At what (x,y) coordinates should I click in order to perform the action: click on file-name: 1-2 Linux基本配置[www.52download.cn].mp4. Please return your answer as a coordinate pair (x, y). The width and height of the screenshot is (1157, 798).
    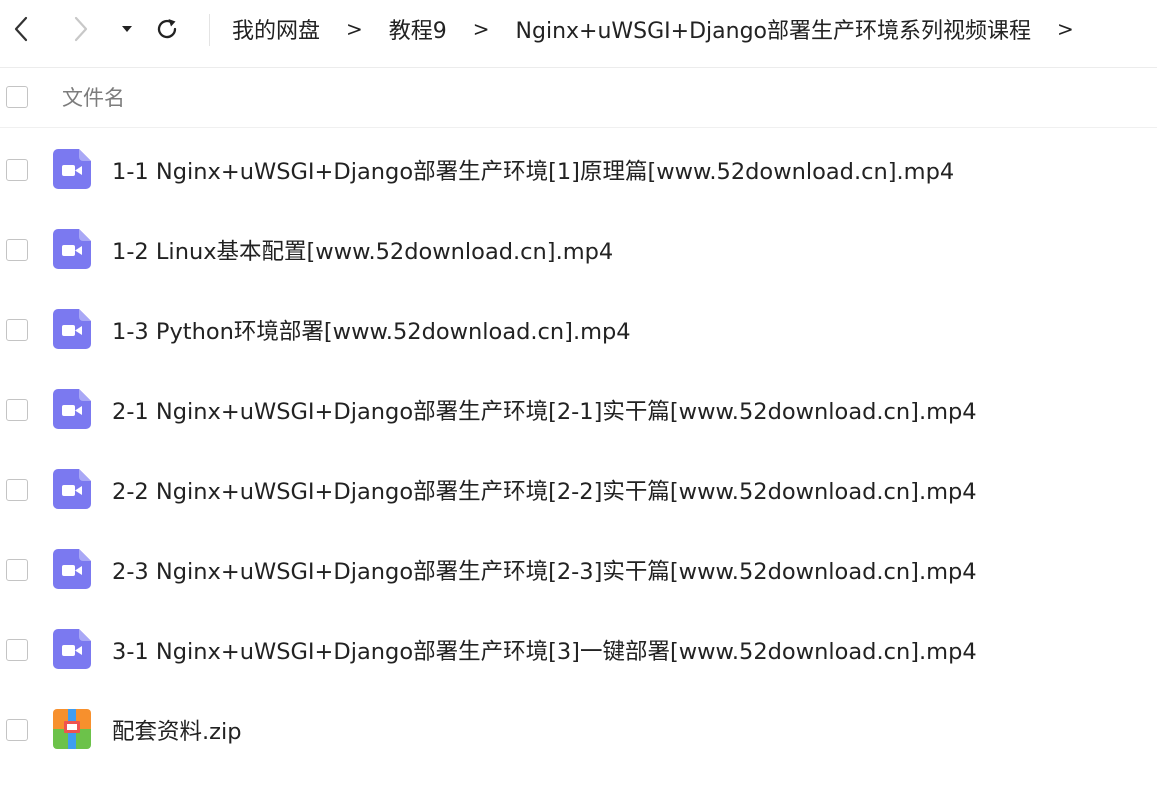
    Looking at the image, I should click on (362, 250).